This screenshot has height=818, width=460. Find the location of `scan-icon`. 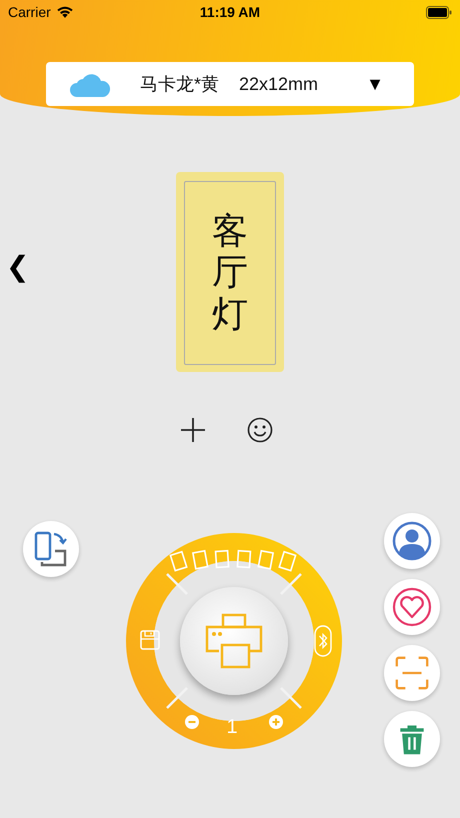

scan-icon is located at coordinates (412, 673).